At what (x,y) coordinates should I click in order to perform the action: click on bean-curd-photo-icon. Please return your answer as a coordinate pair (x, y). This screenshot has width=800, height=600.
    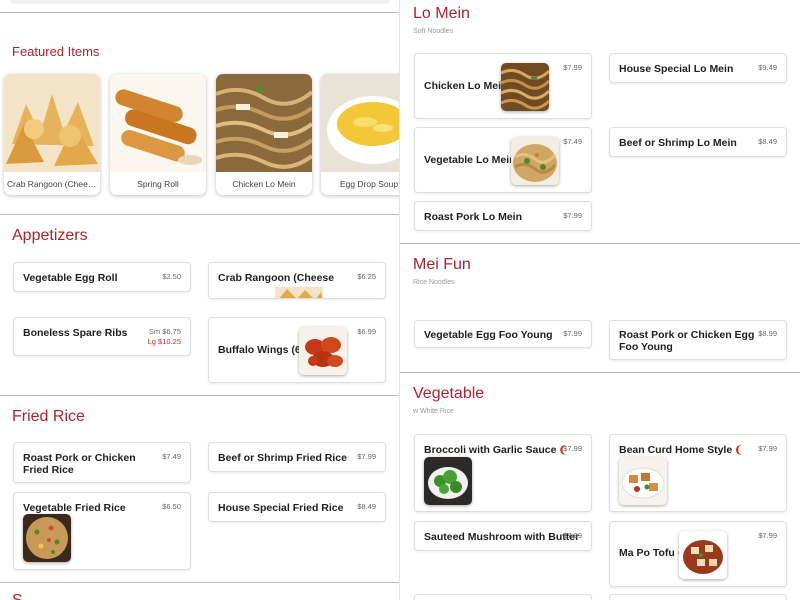
    Looking at the image, I should click on (643, 481).